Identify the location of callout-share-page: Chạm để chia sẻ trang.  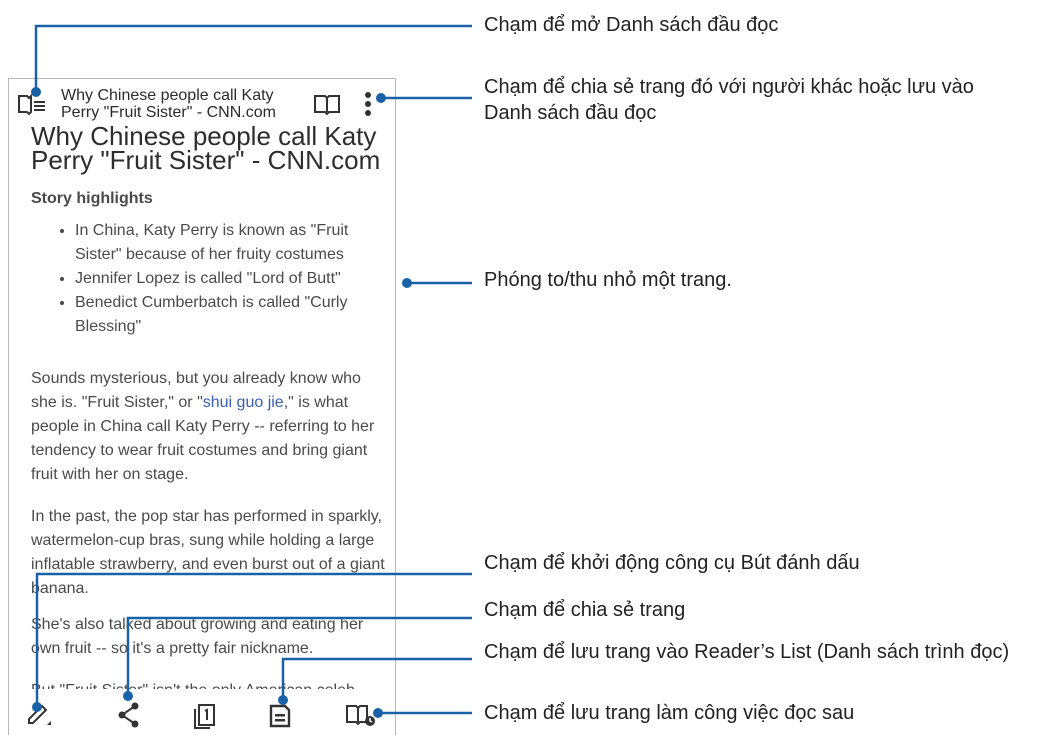
(585, 610).